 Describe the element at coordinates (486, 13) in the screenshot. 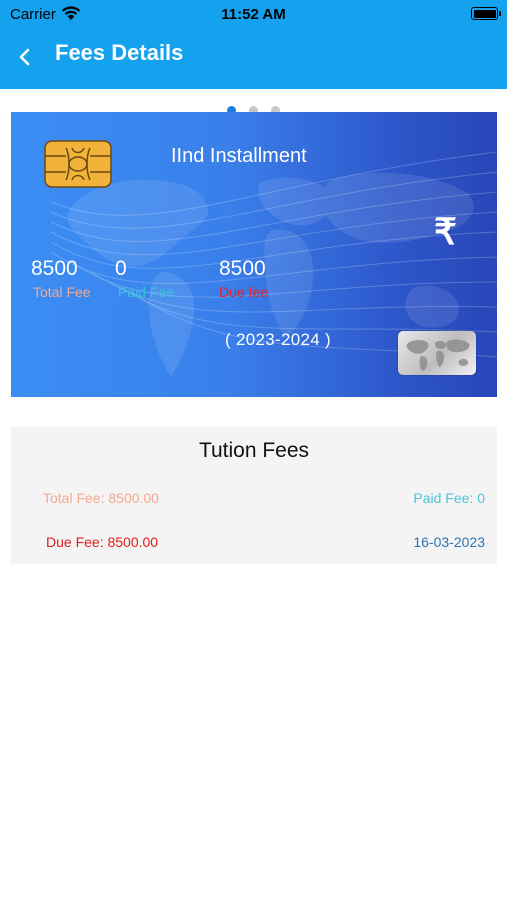

I see `battery-icon` at that location.